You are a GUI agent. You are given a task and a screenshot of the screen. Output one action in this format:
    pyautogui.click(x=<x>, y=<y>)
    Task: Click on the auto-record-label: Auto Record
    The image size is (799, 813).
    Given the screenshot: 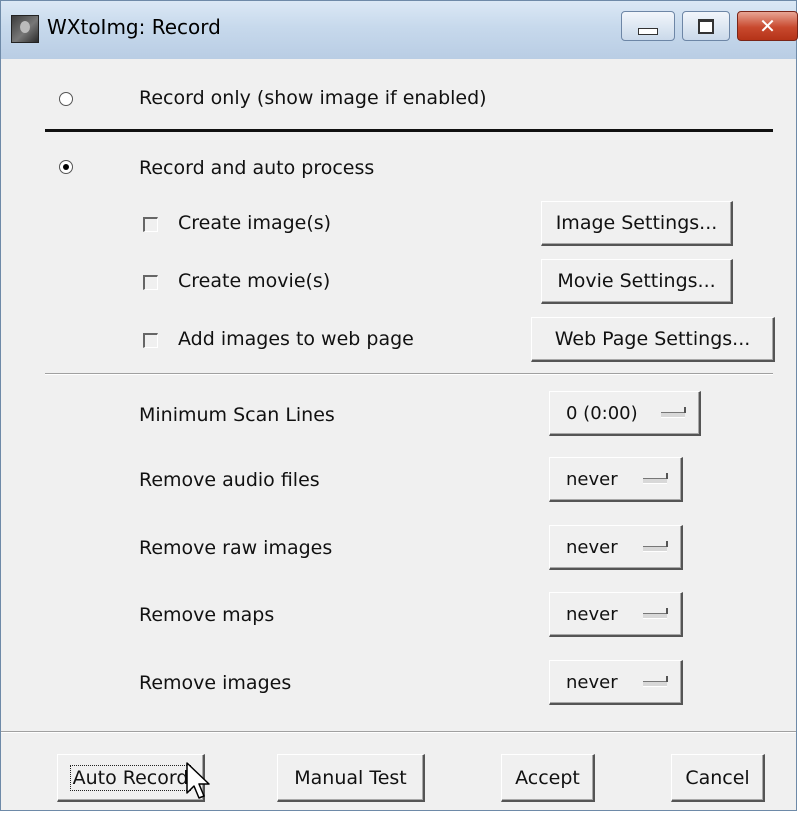 What is the action you would take?
    pyautogui.click(x=130, y=777)
    